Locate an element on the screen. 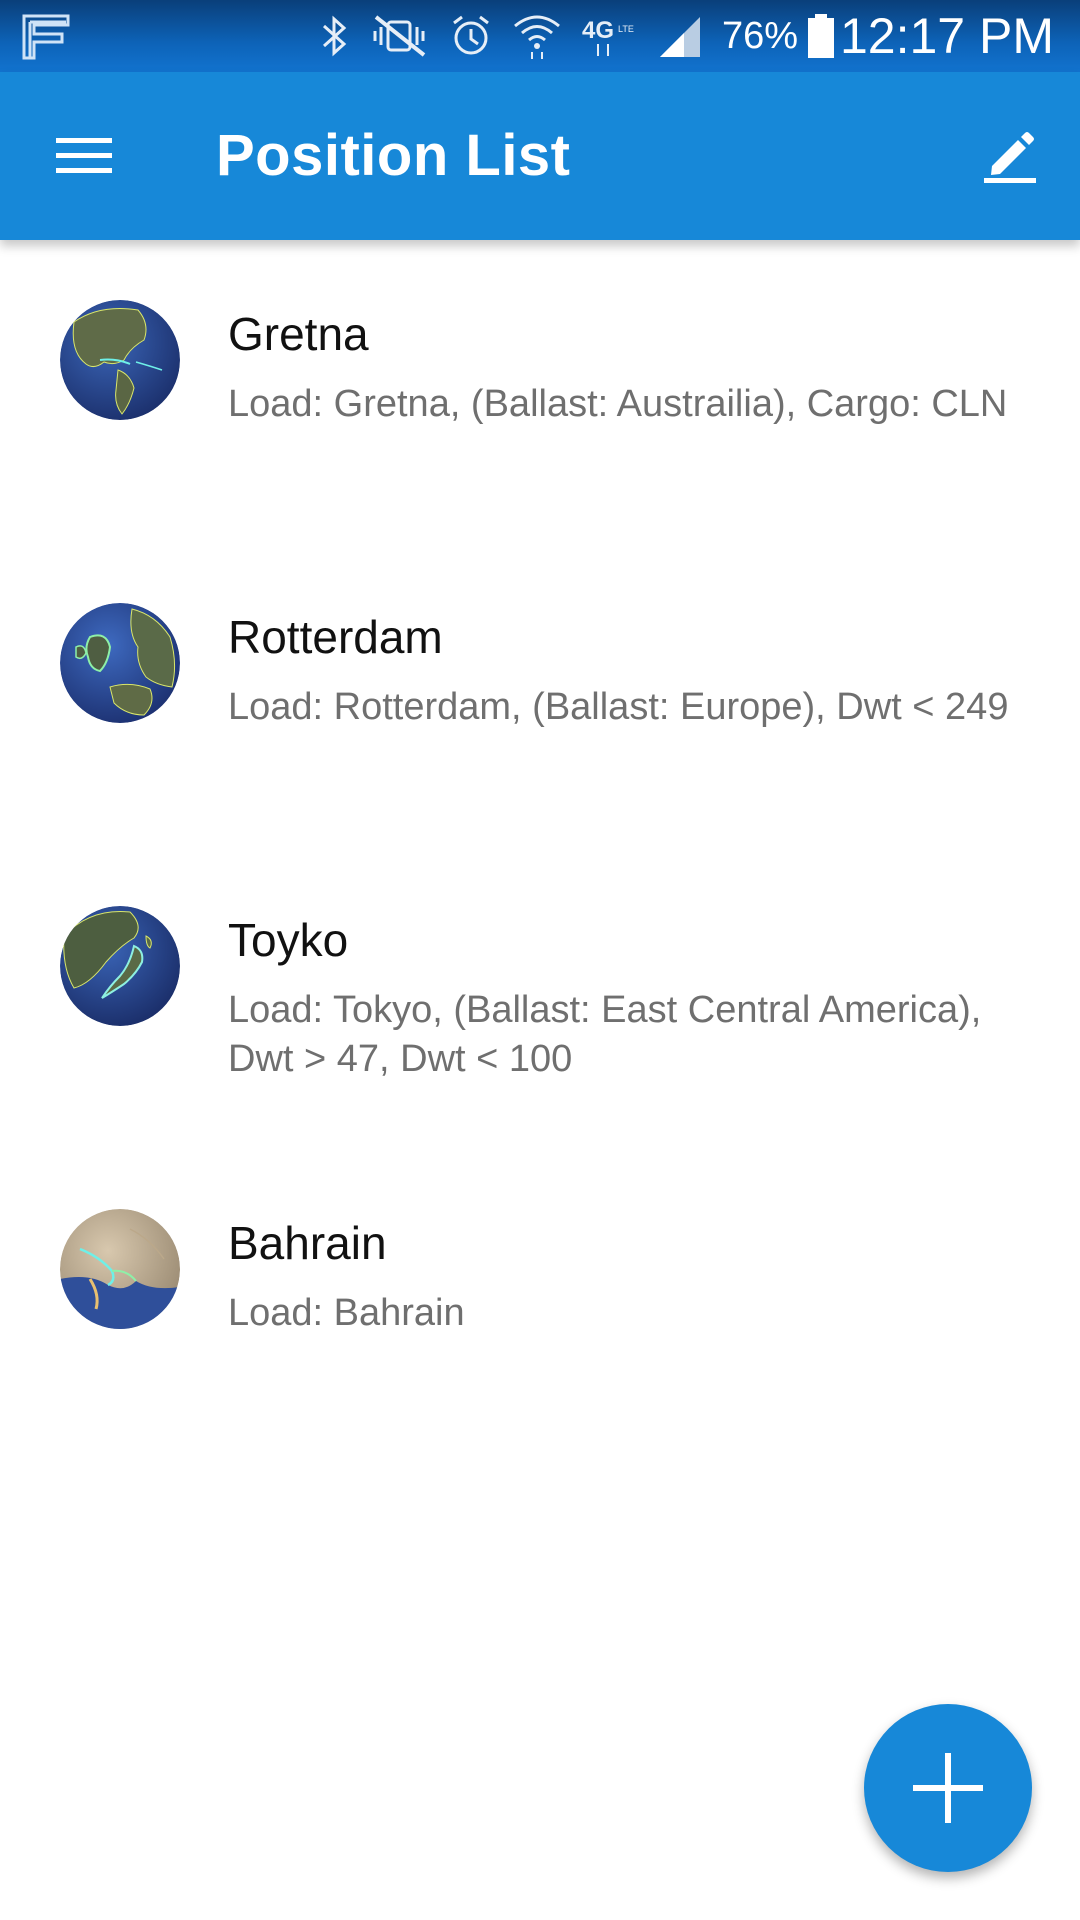 This screenshot has width=1080, height=1920. svg-text: 4G is located at coordinates (598, 30).